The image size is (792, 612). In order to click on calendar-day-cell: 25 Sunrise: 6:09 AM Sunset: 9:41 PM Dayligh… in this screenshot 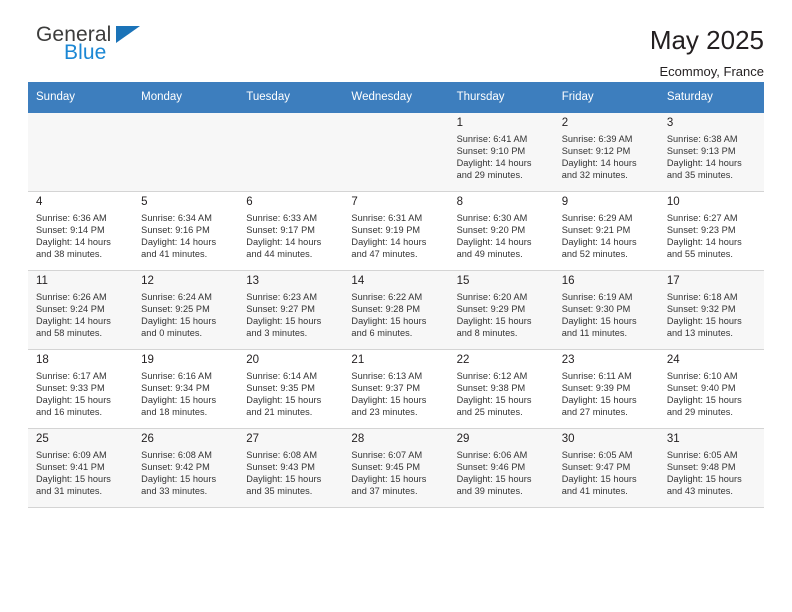, I will do `click(81, 468)`.